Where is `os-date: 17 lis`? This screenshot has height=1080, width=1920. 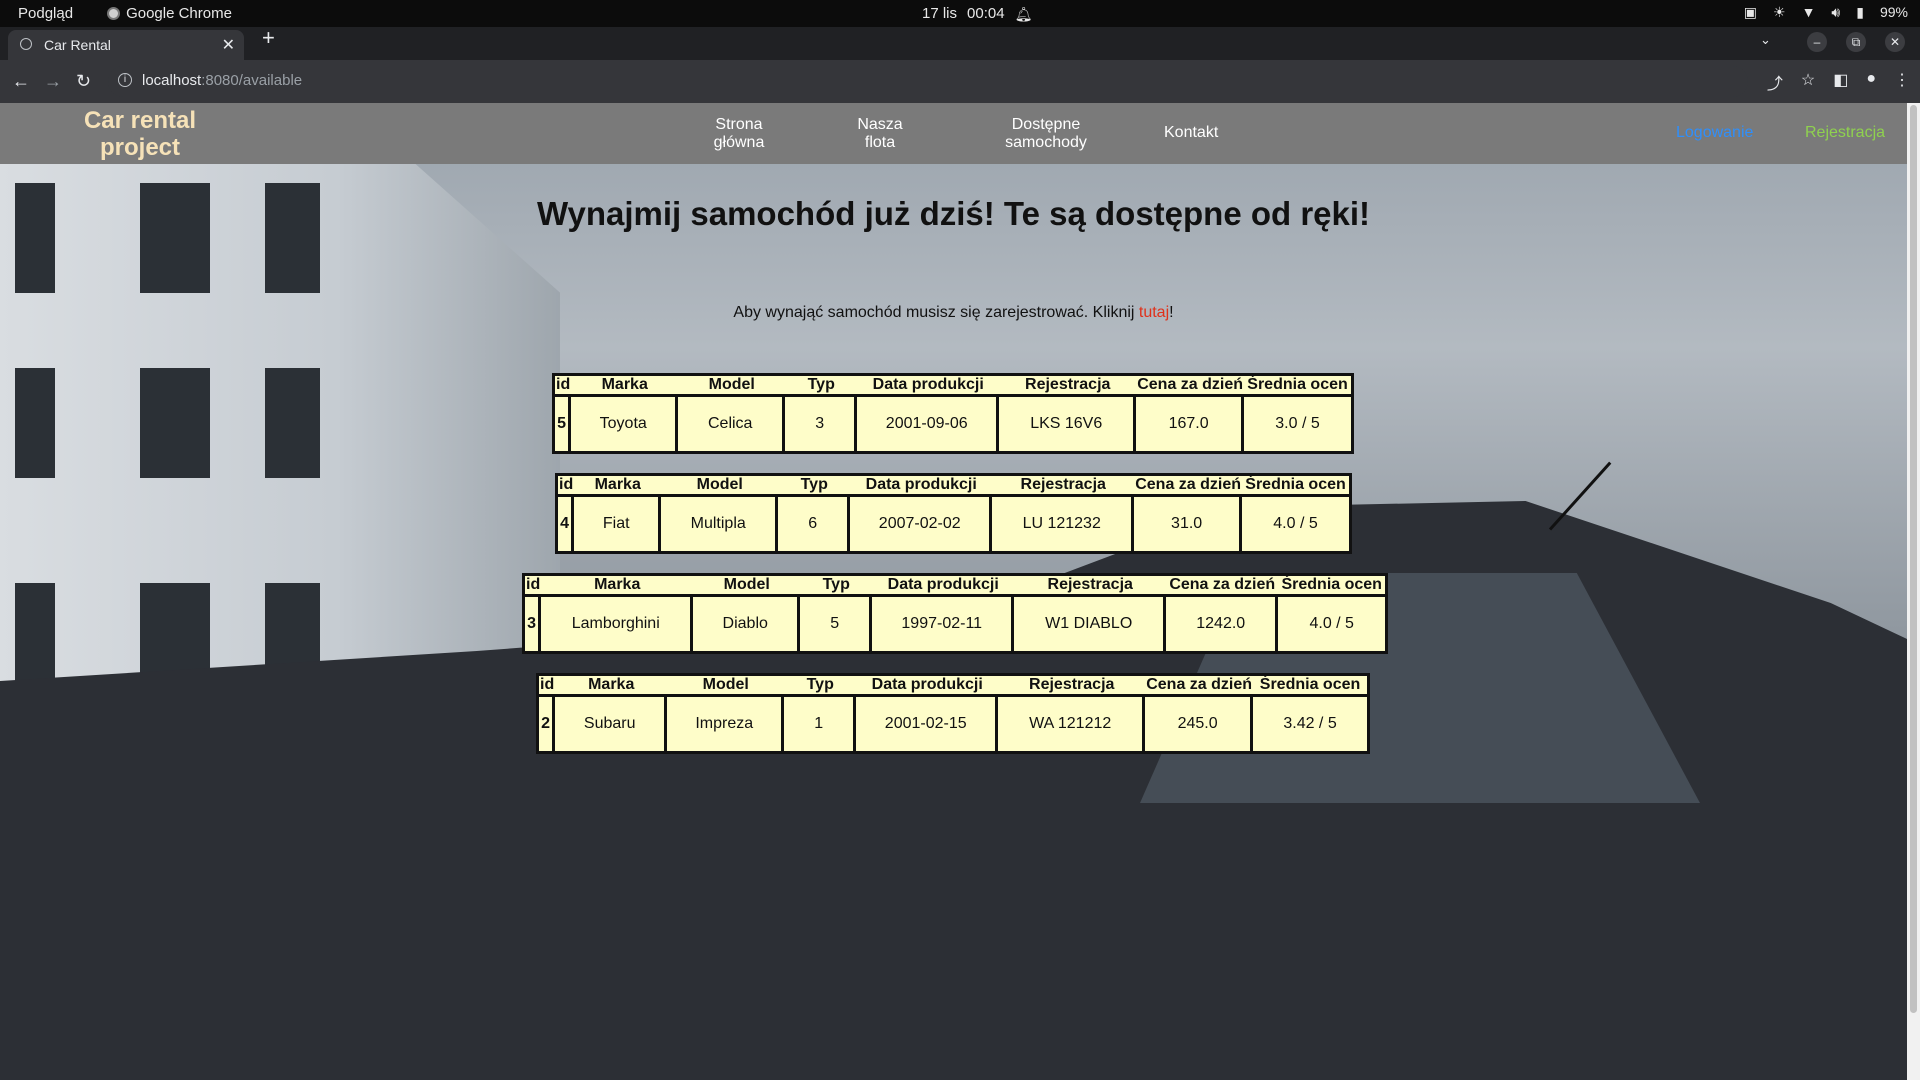 os-date: 17 lis is located at coordinates (940, 13).